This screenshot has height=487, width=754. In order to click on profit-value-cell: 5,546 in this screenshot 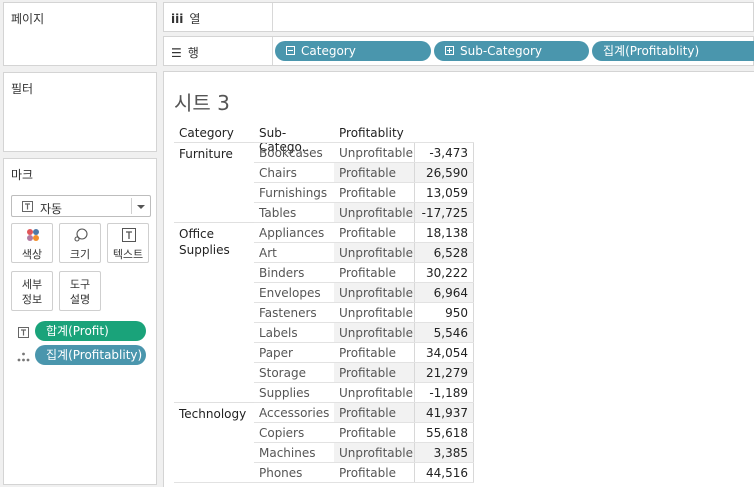, I will do `click(444, 333)`.